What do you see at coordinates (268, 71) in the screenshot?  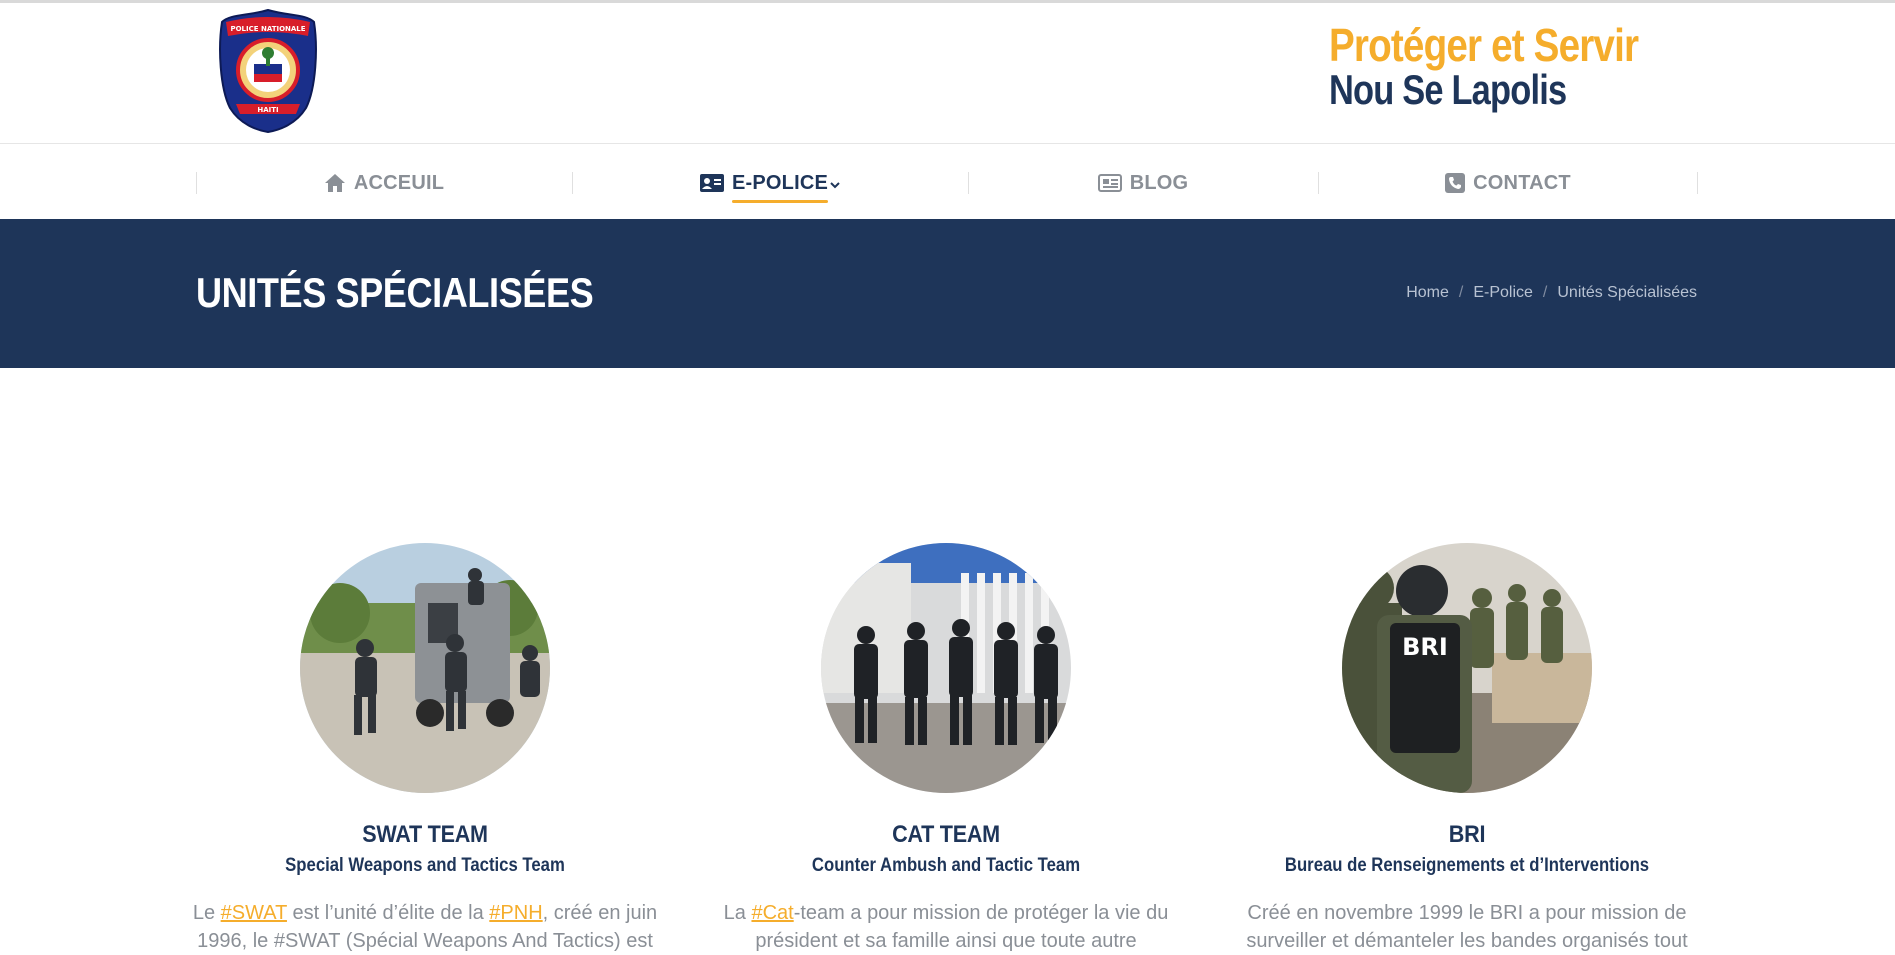 I see `pnh-logo: POLICE NATIONALE HAITI` at bounding box center [268, 71].